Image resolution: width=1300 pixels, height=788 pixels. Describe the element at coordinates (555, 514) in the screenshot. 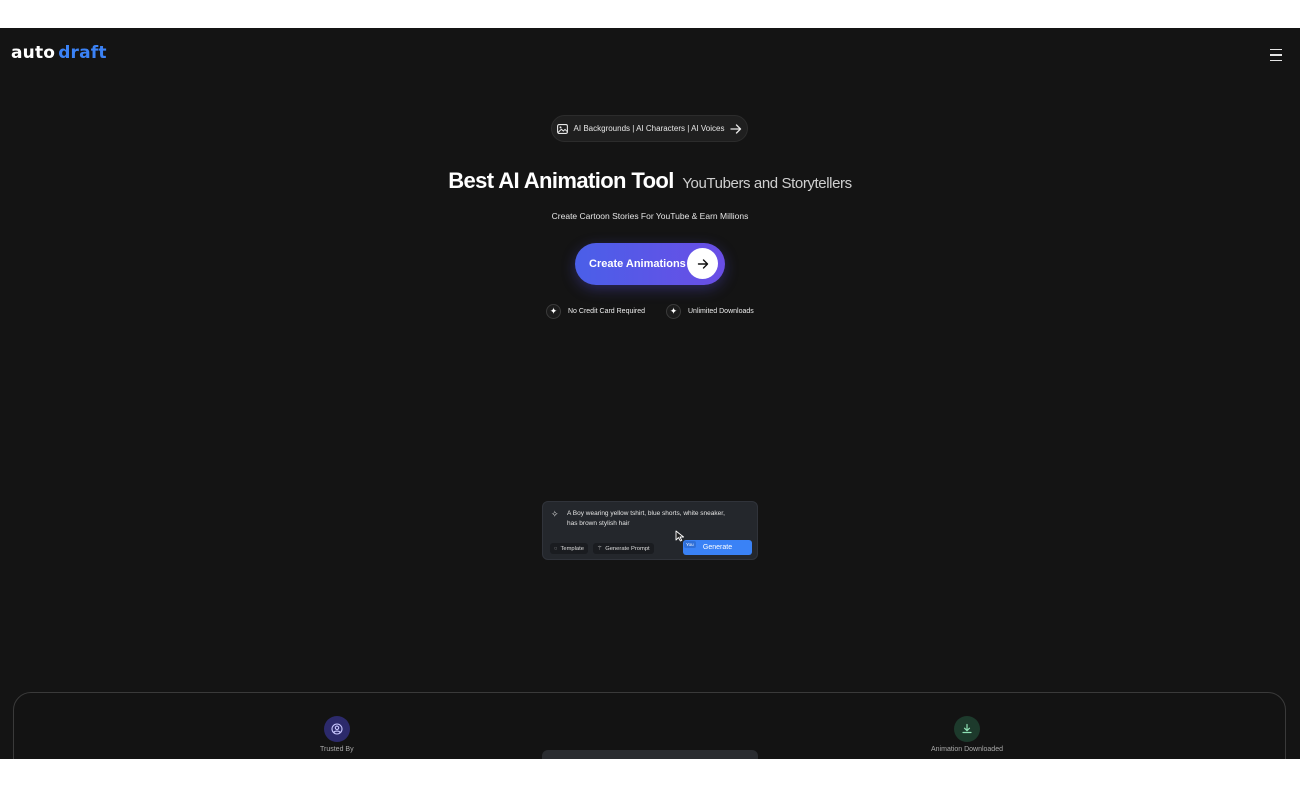

I see `ai-sparkle-icon: ✧` at that location.